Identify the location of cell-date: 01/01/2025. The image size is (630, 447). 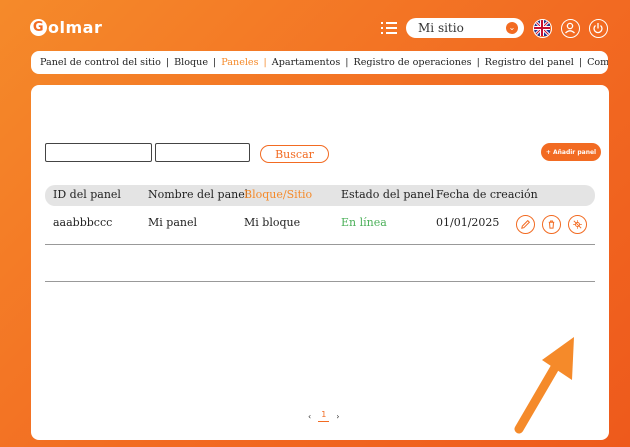
(468, 222).